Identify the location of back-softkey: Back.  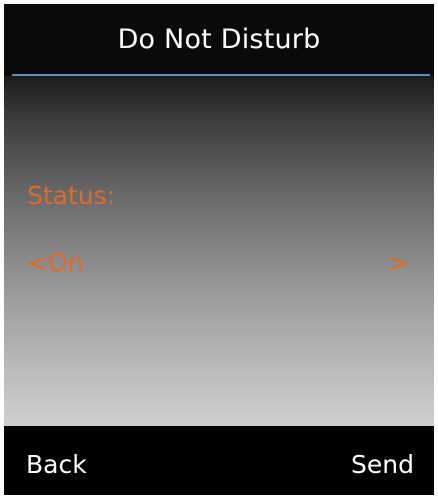
(56, 464).